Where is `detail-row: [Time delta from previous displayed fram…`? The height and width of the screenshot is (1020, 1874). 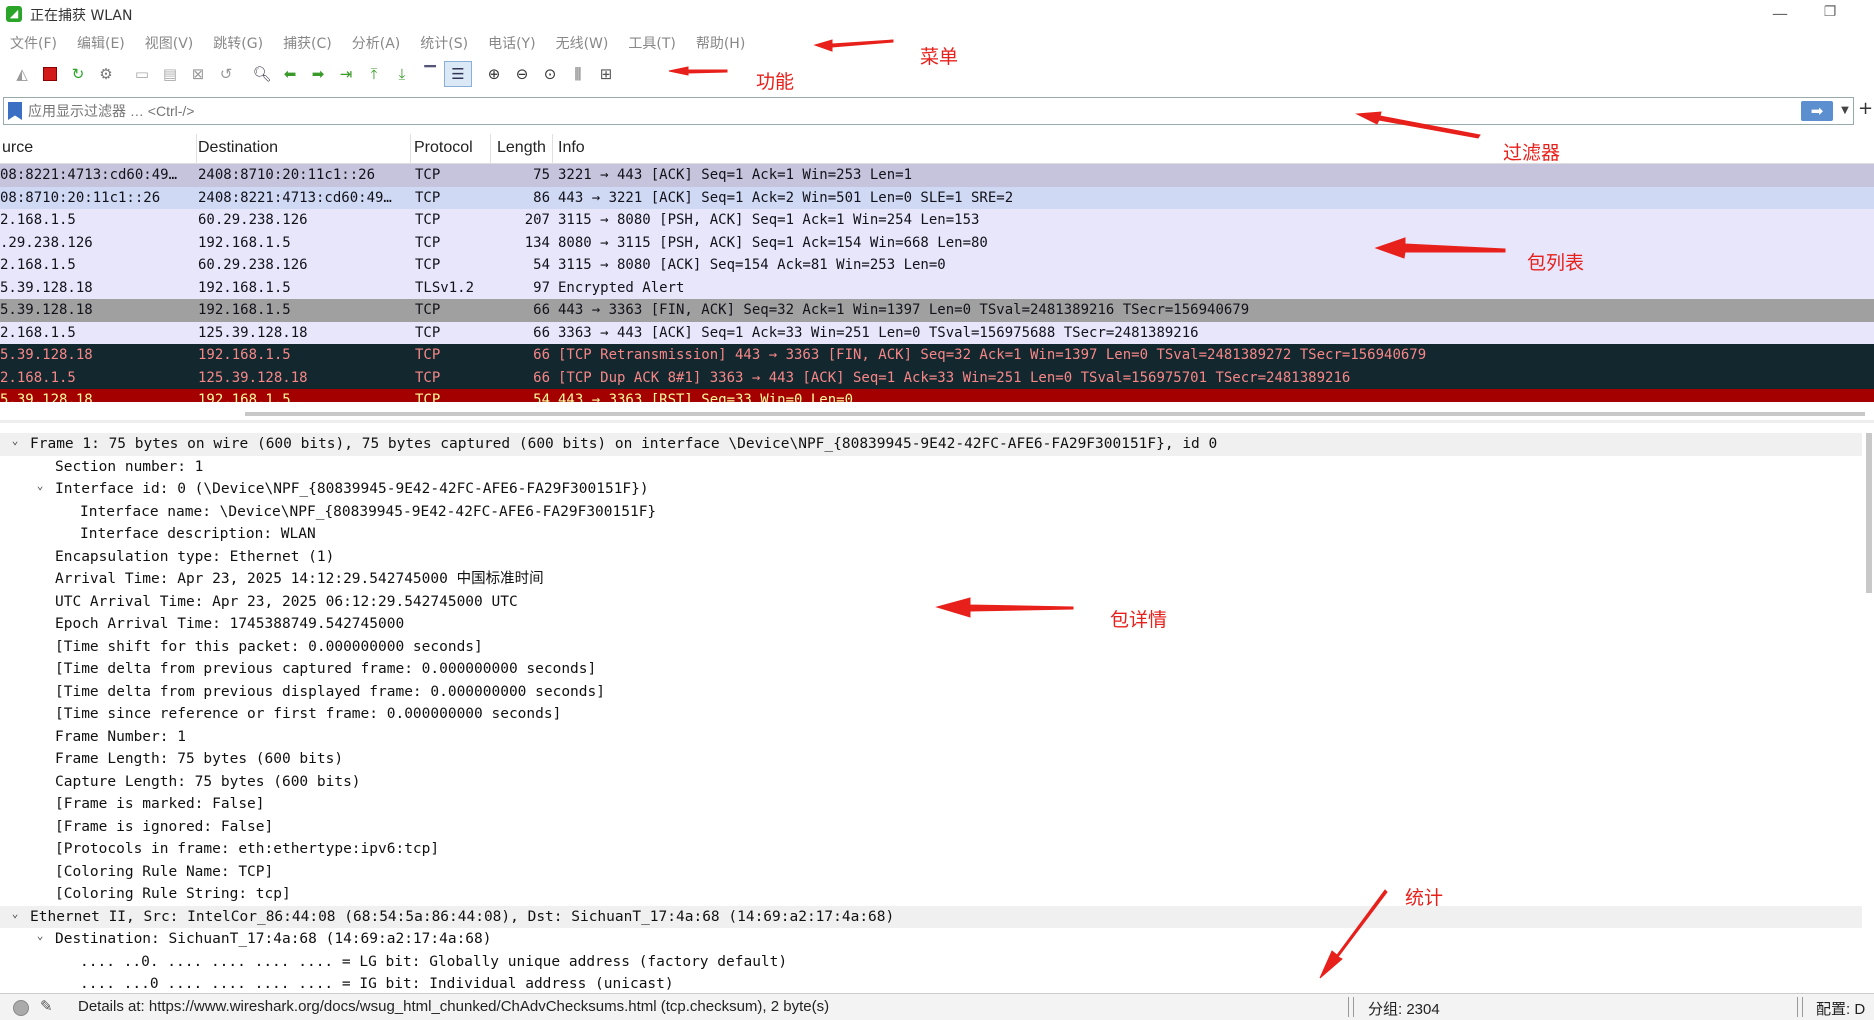 detail-row: [Time delta from previous displayed fram… is located at coordinates (931, 692).